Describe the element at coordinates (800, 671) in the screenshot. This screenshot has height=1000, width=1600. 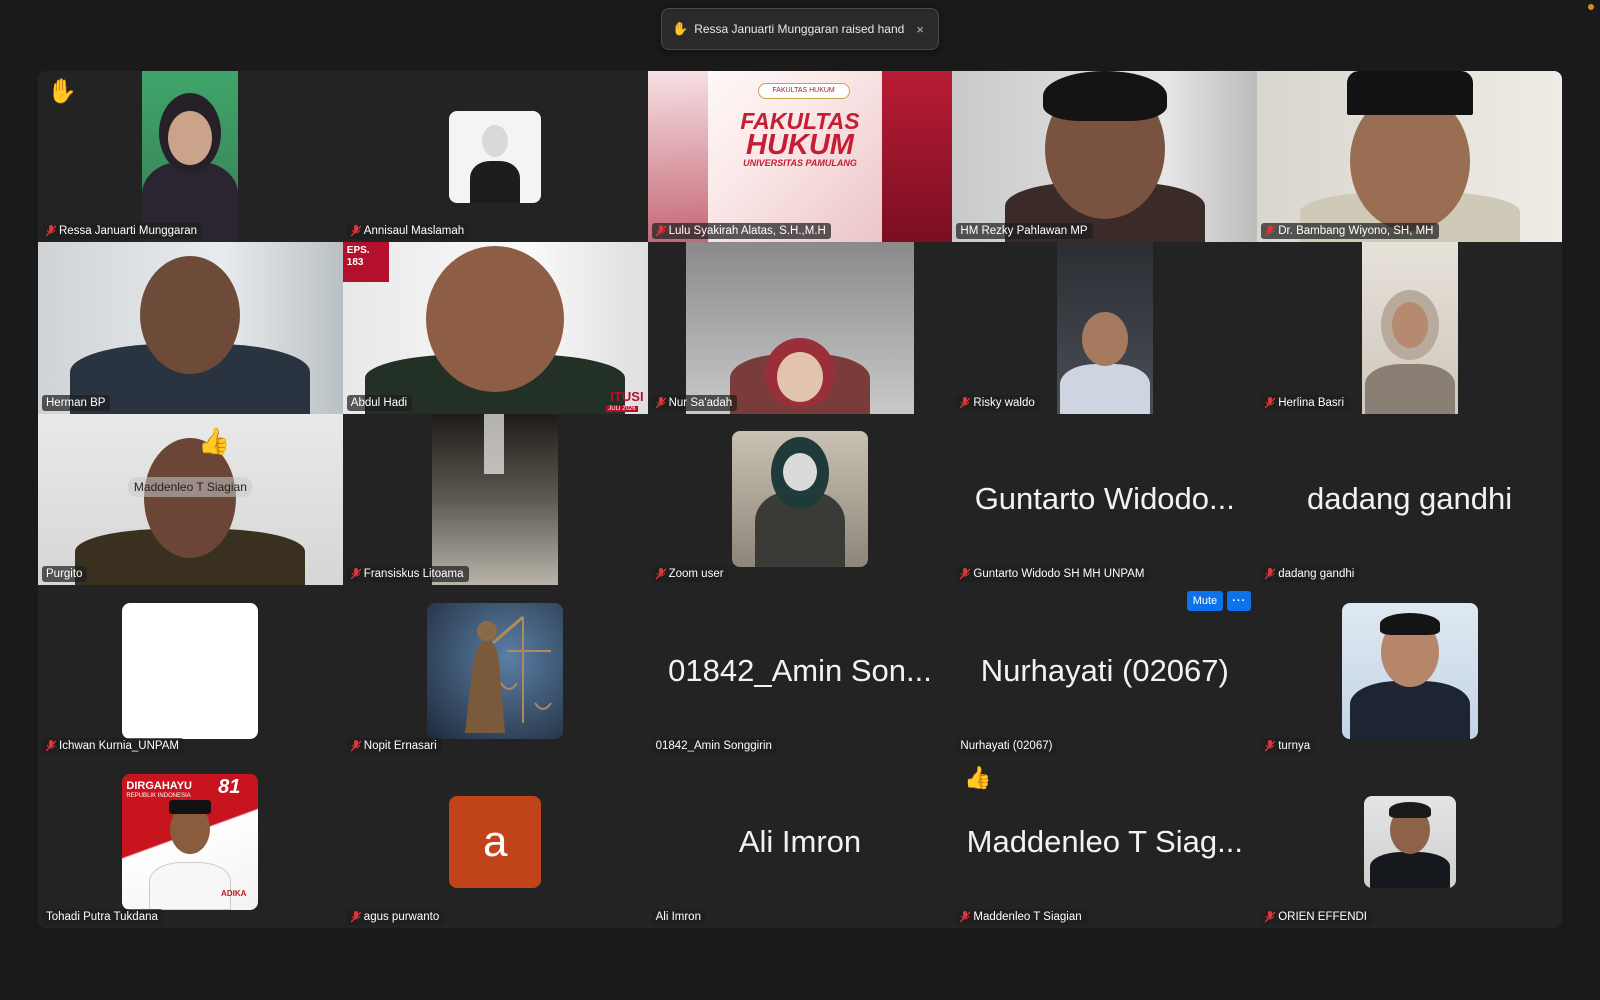
I see `participant-tile-amin: 01842_Amin Son... 01842_Amin Songgirin` at that location.